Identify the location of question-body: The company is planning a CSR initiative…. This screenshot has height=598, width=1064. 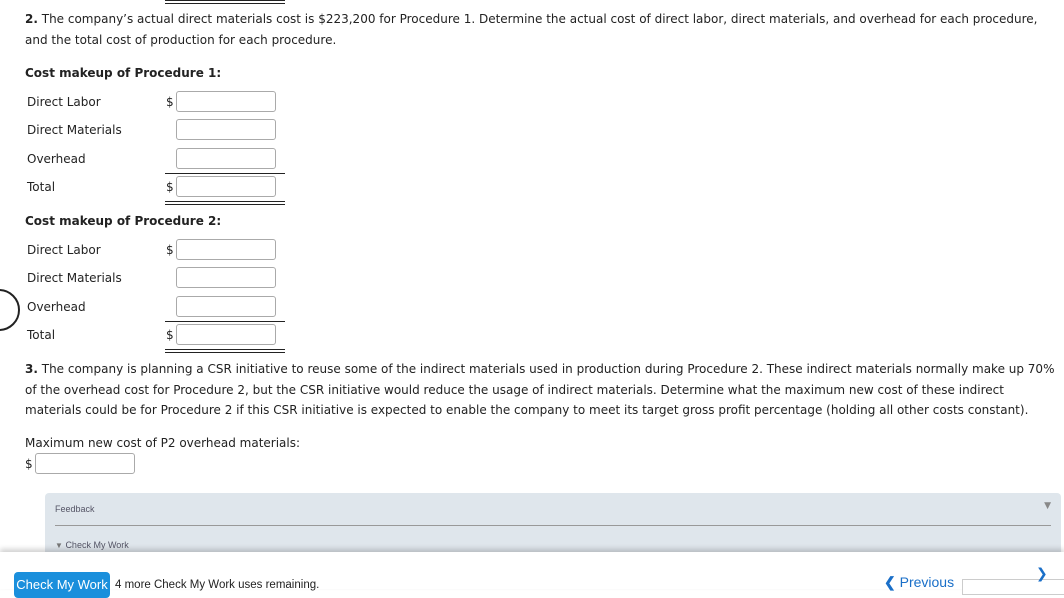
(540, 389).